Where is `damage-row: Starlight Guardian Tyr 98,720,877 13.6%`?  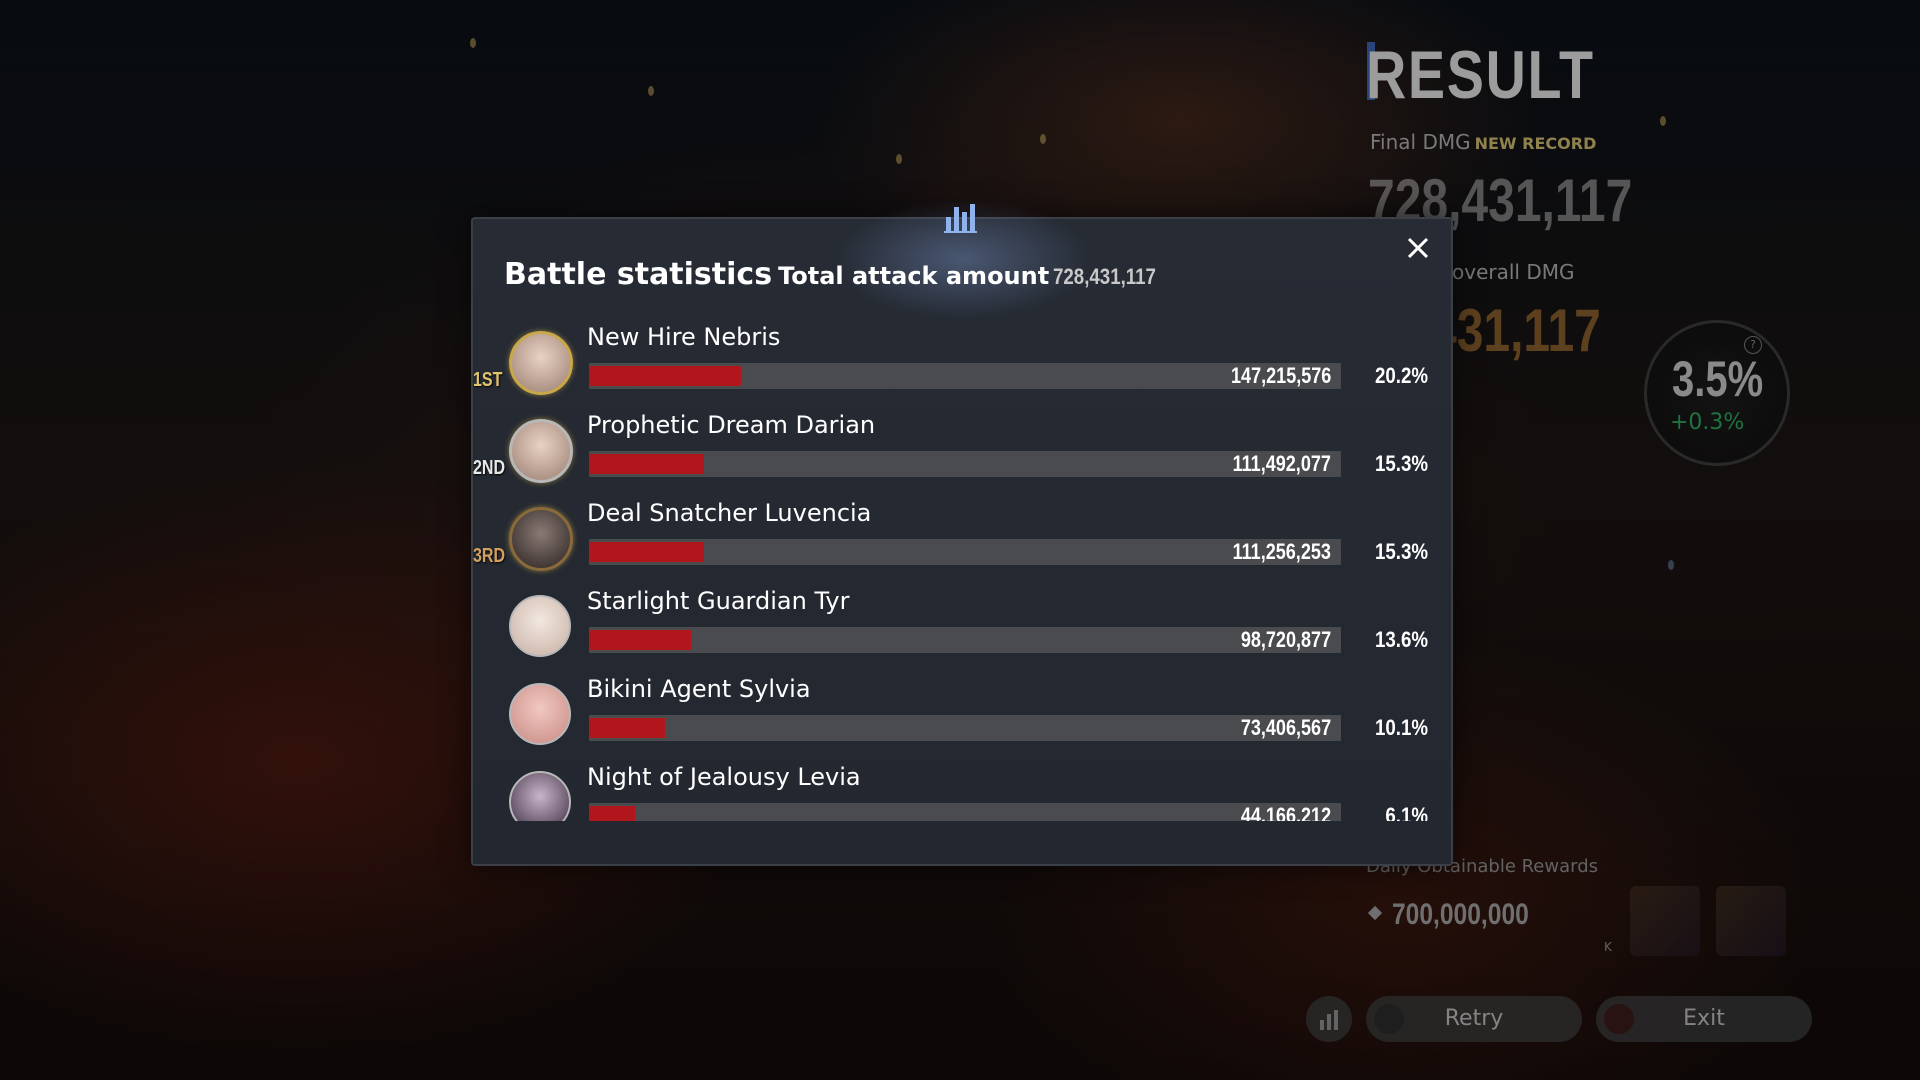 damage-row: Starlight Guardian Tyr 98,720,877 13.6% is located at coordinates (962, 631).